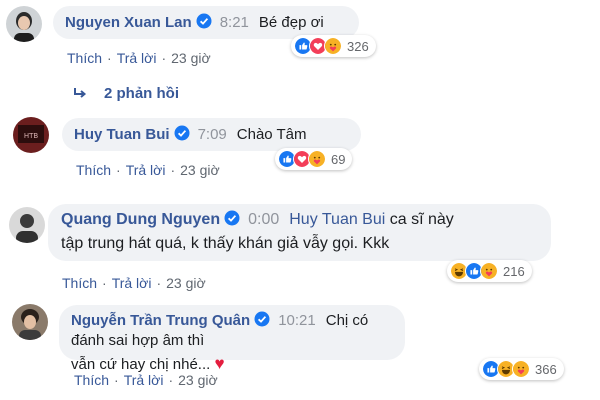  Describe the element at coordinates (234, 22) in the screenshot. I see `comment-timestamp: 8:21` at that location.